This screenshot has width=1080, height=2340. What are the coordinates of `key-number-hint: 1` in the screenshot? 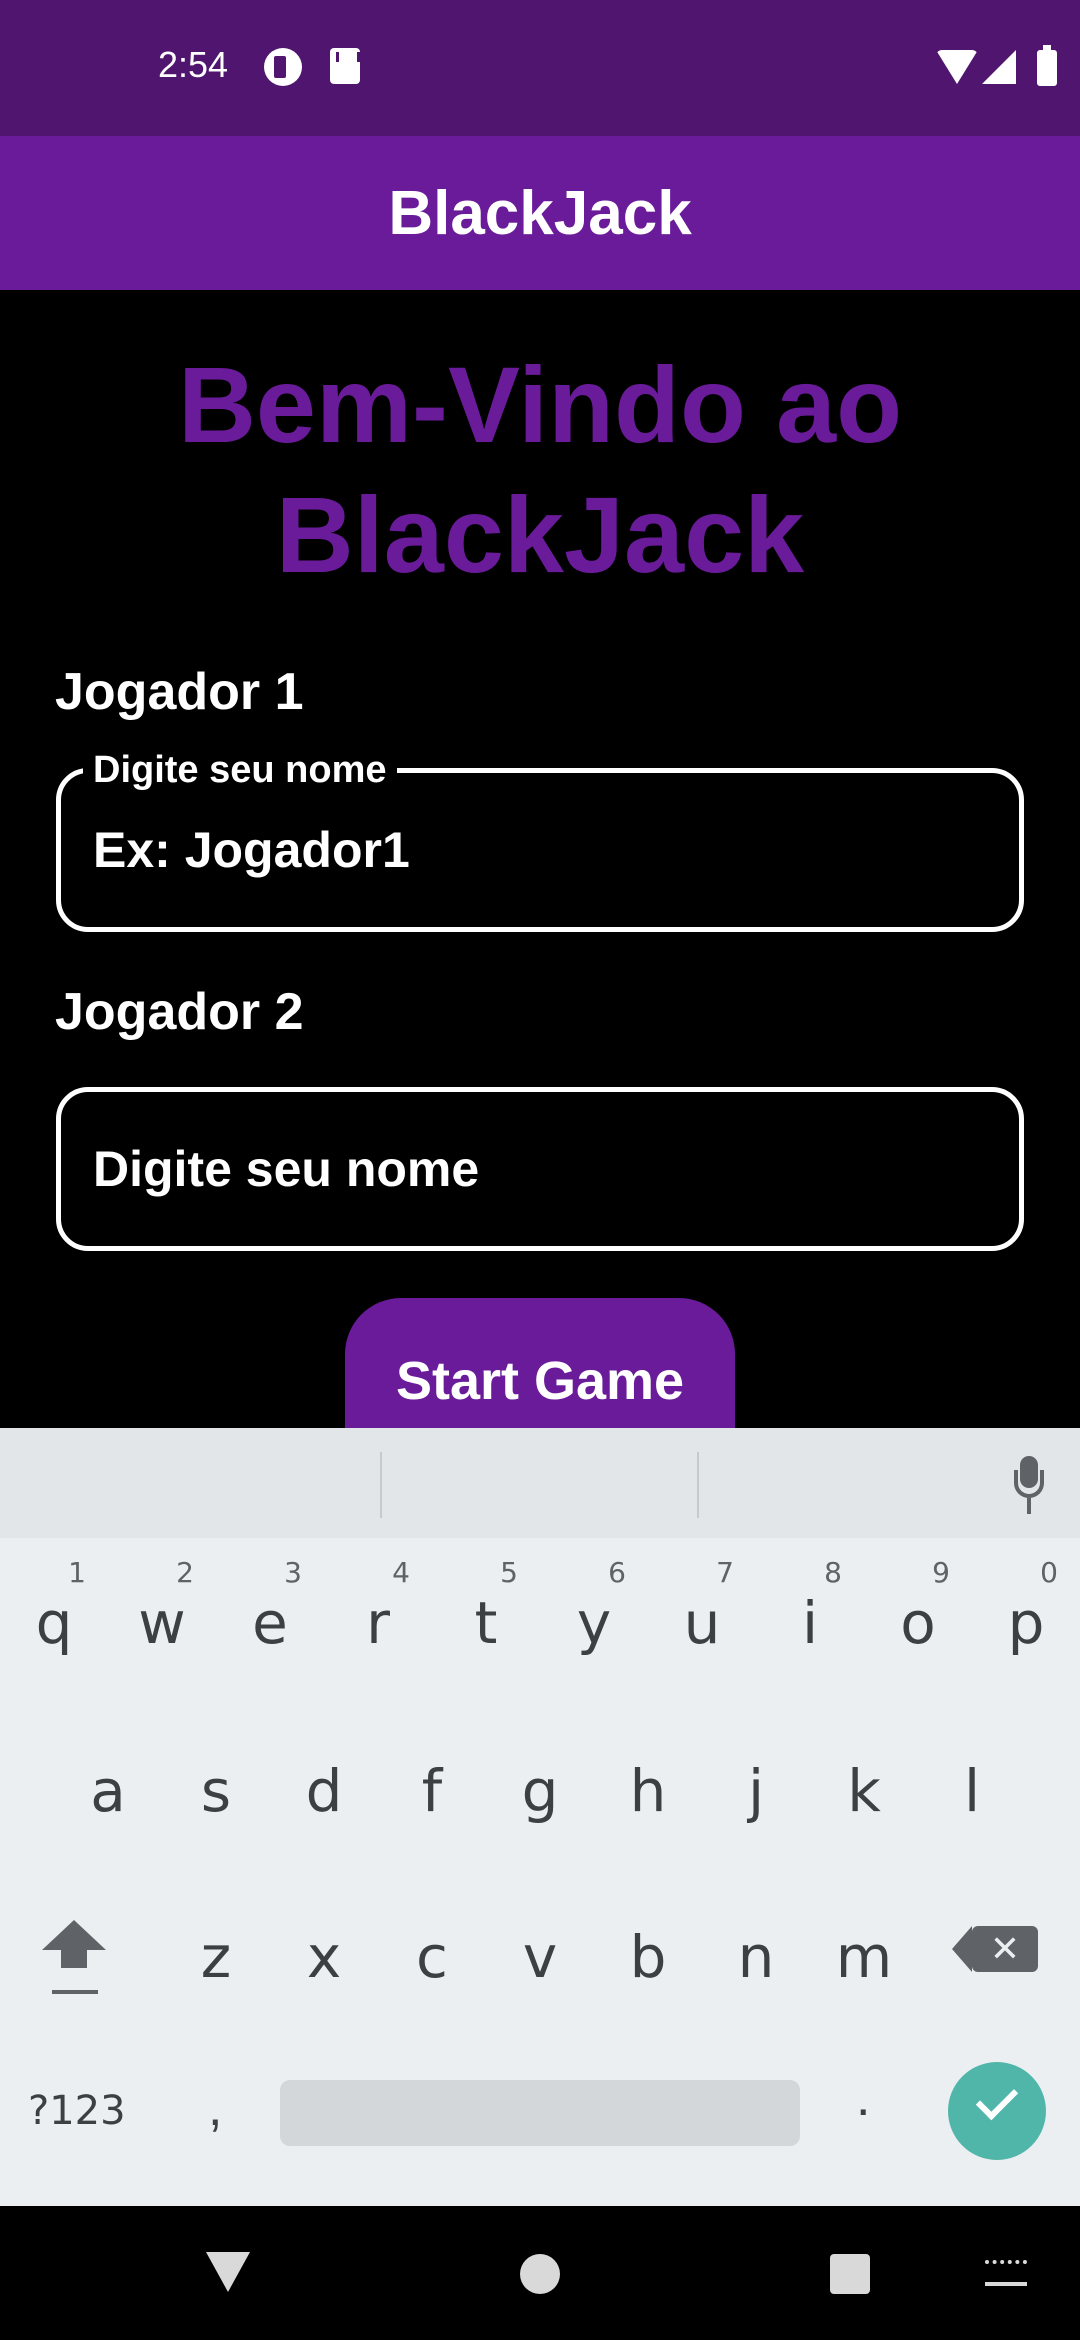 It's located at (77, 1572).